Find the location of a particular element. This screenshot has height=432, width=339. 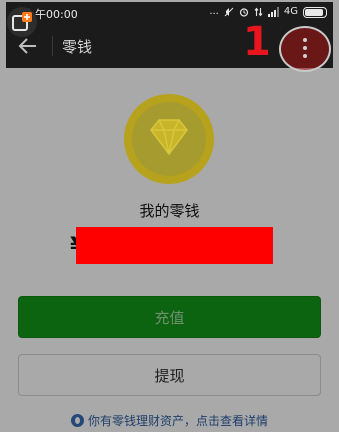

recharge-button: 充值 is located at coordinates (169, 317).